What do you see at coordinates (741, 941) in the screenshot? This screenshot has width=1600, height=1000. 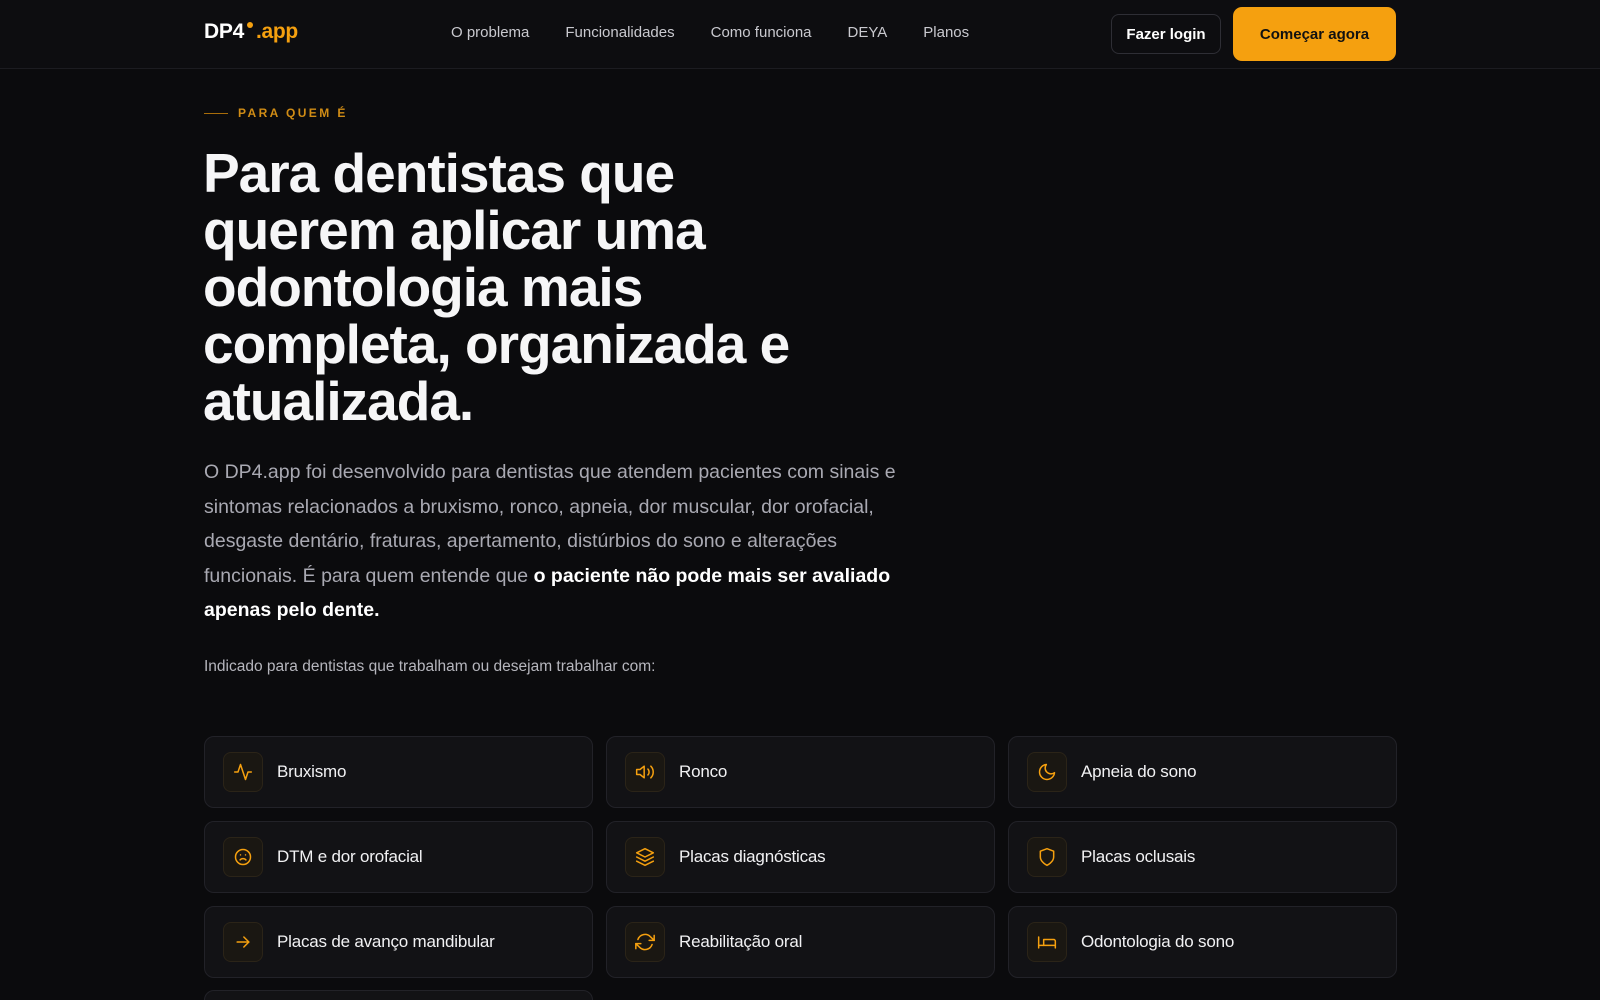 I see `card-label: Reabilitação oral` at bounding box center [741, 941].